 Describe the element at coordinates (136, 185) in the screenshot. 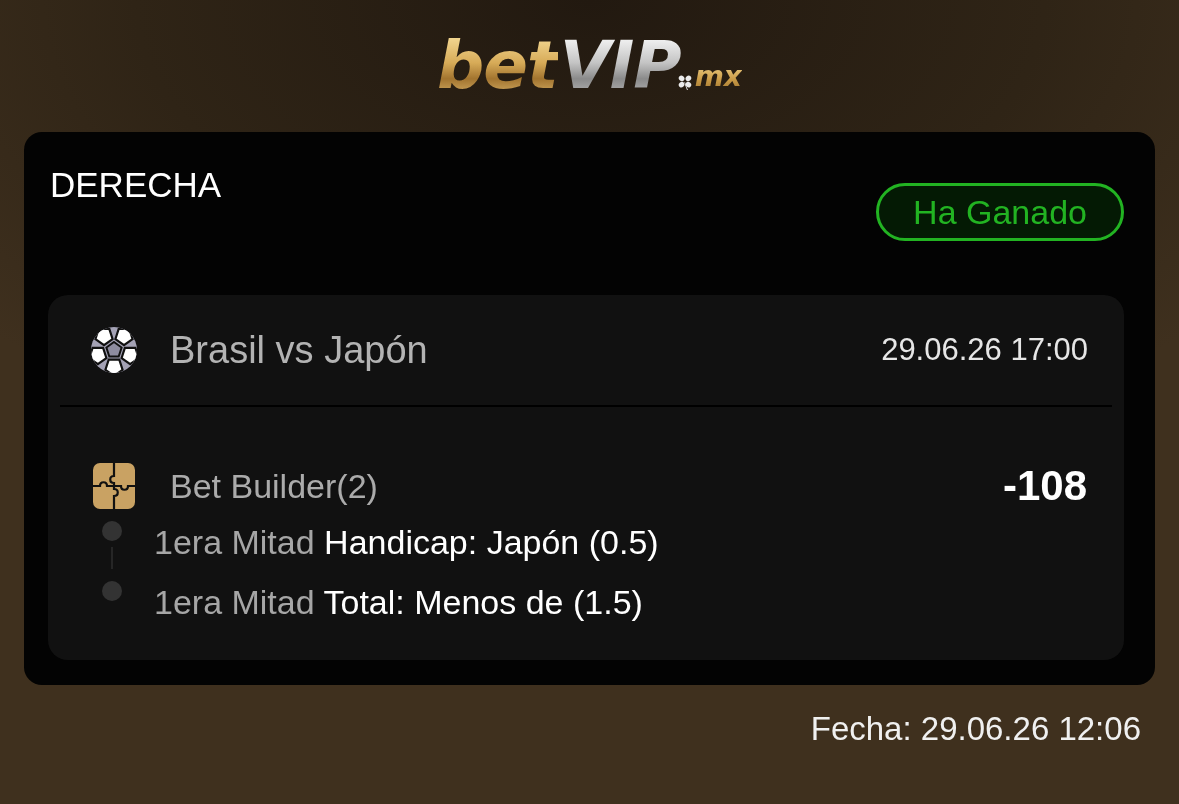

I see `ticket-title: DERECHA` at that location.